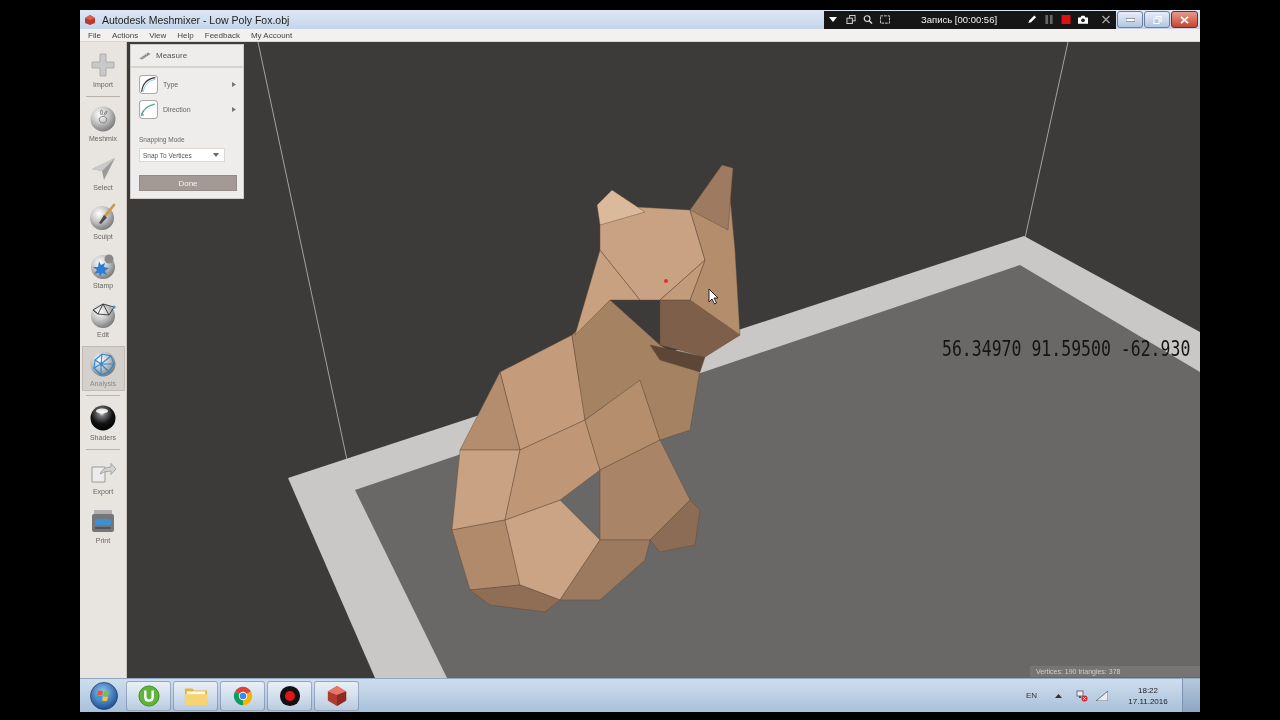 This screenshot has width=1280, height=720. I want to click on restore-button, so click(1157, 19).